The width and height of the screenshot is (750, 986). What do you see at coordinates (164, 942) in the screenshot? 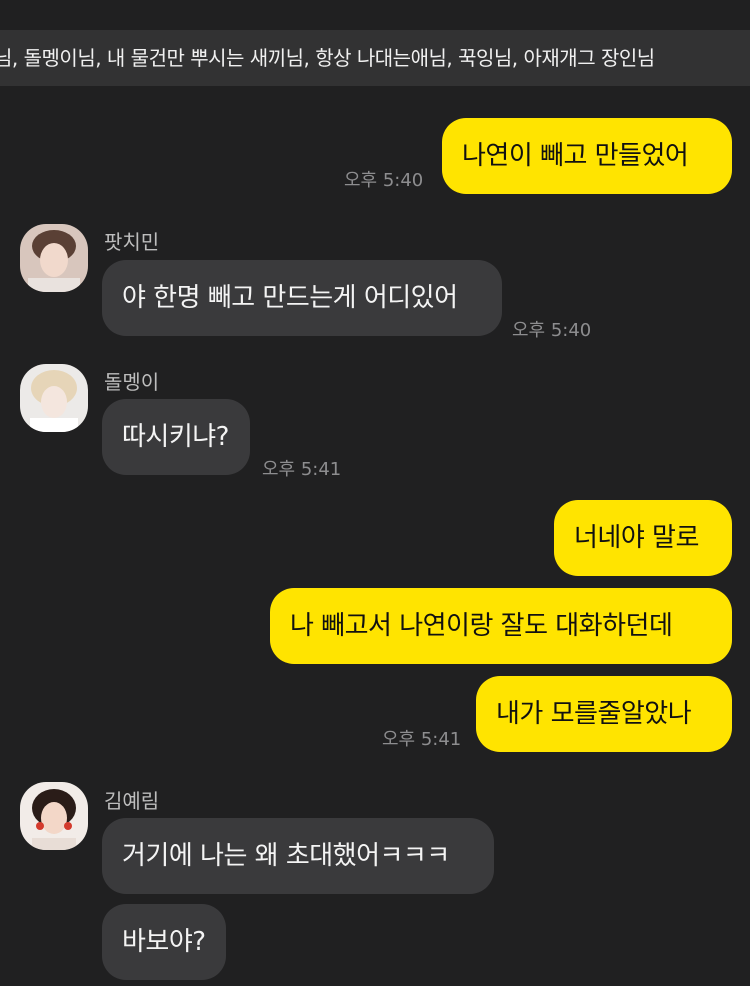
I see `their-message-bubble: 바보야?` at bounding box center [164, 942].